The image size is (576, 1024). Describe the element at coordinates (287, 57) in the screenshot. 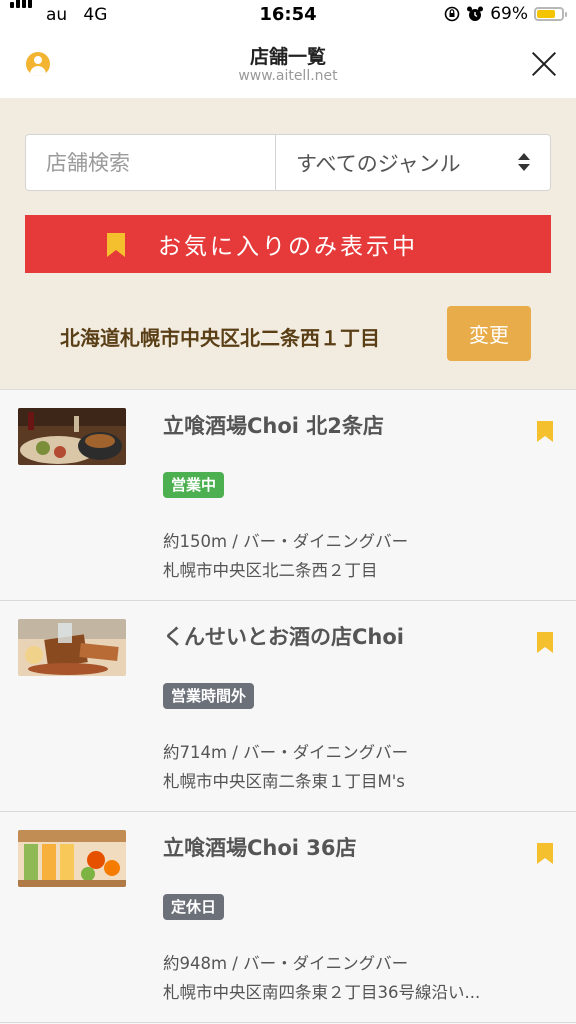

I see `page-title: 店舗一覧` at that location.